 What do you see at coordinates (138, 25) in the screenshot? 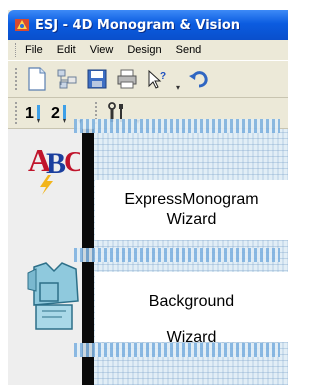
I see `window-title: ESJ - 4D Monogram & Vision` at bounding box center [138, 25].